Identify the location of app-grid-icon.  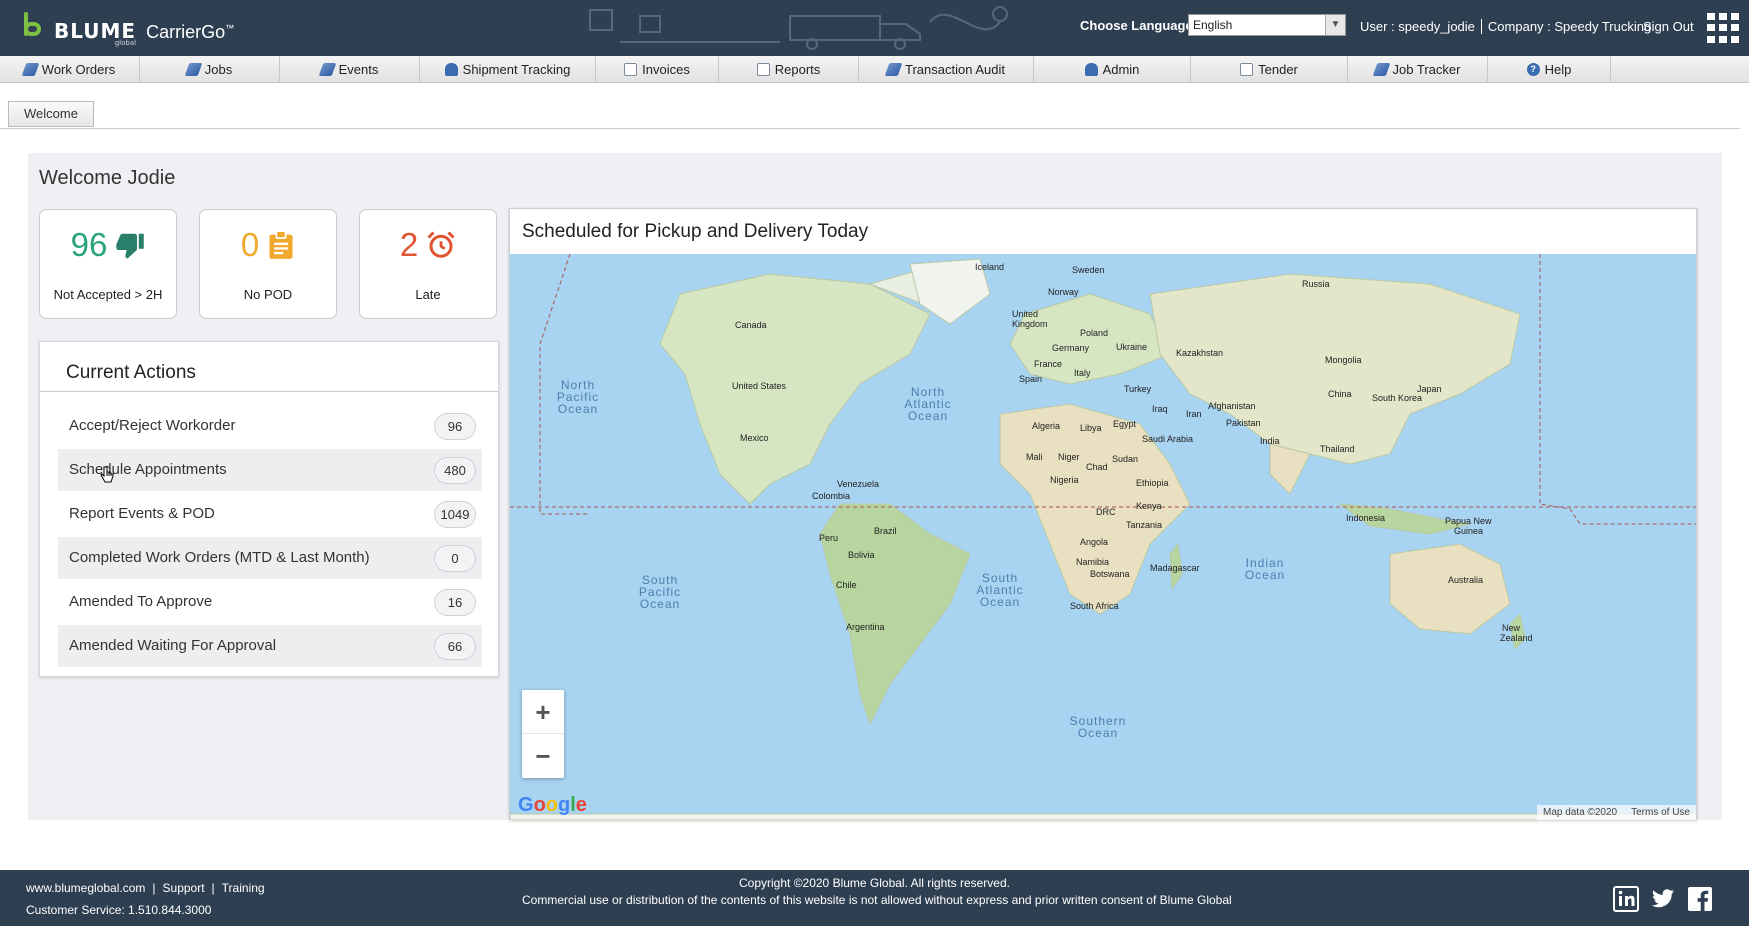
(1723, 28).